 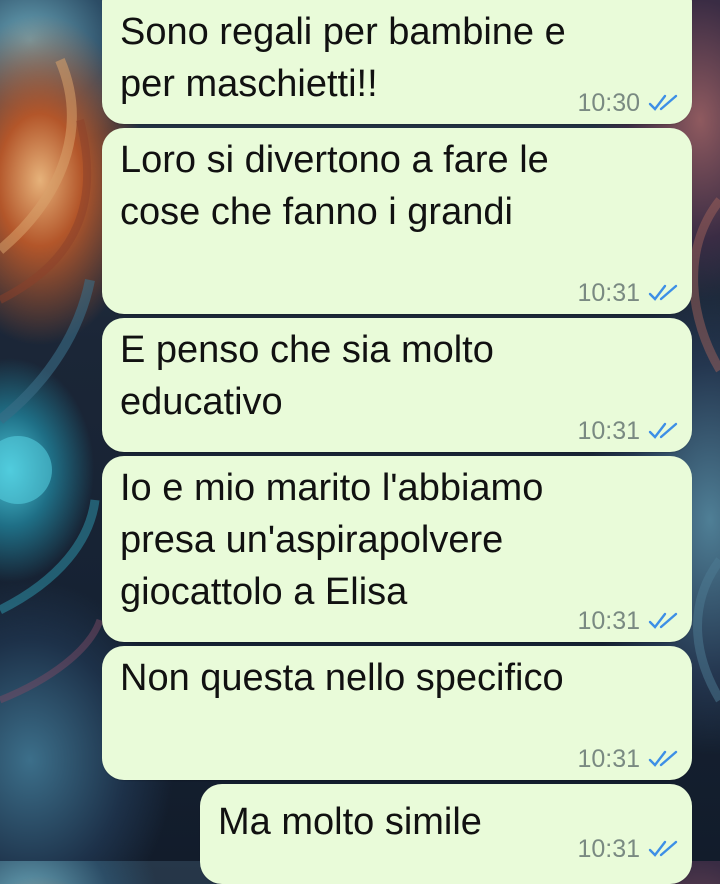 What do you see at coordinates (342, 678) in the screenshot?
I see `message-text: Non questa nello specifico` at bounding box center [342, 678].